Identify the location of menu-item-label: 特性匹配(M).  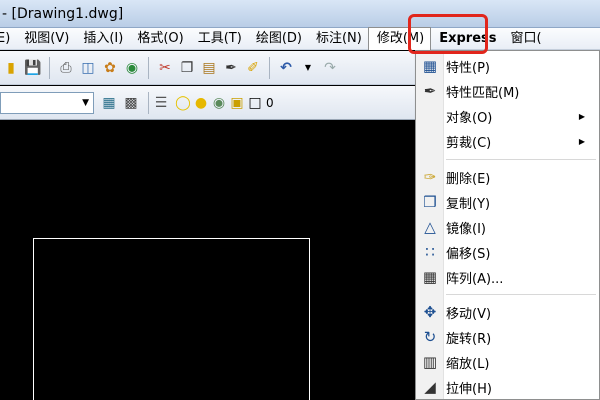
(483, 93).